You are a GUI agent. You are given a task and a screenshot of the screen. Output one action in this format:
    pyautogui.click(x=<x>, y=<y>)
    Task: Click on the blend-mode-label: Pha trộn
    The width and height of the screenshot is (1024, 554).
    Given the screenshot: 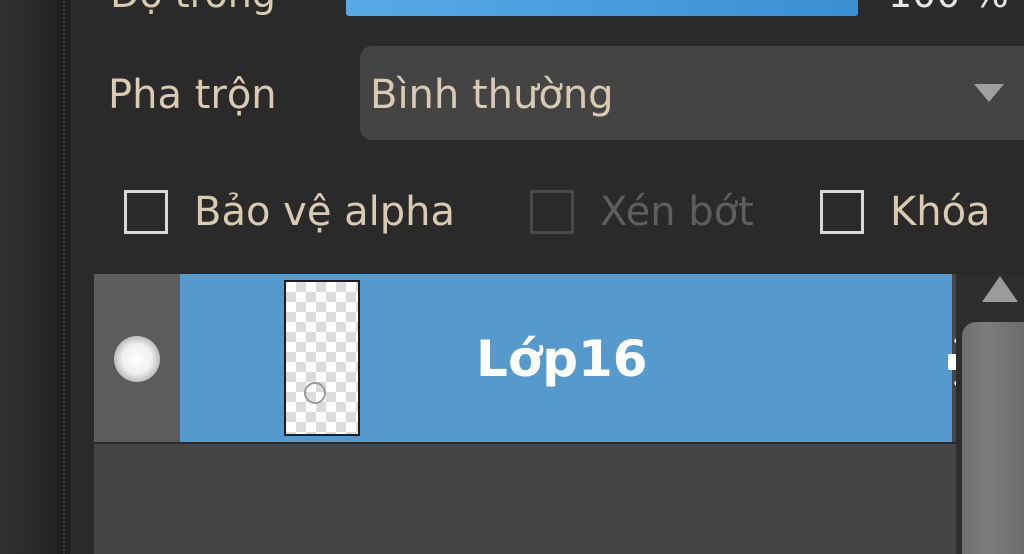 What is the action you would take?
    pyautogui.click(x=192, y=95)
    